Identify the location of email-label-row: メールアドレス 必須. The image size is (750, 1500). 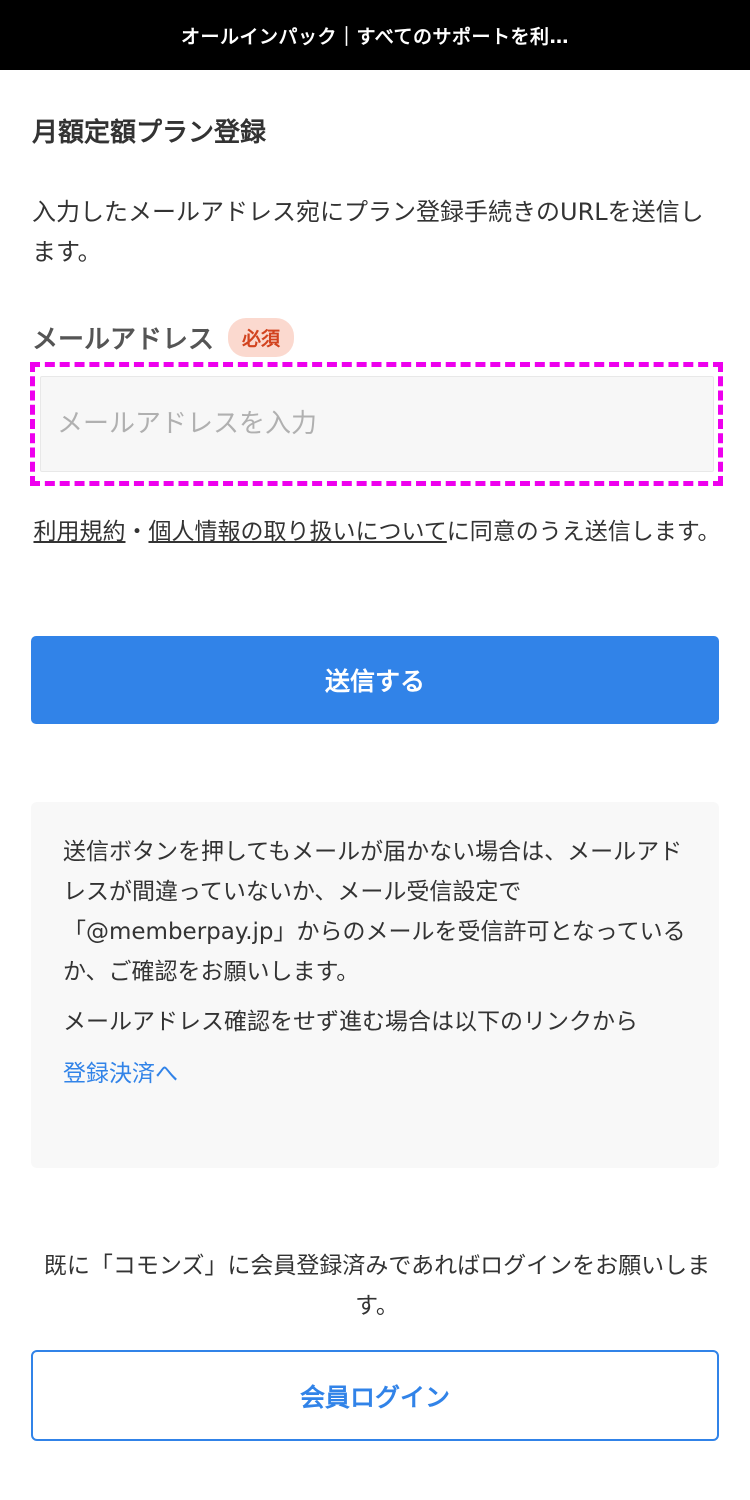
(163, 337).